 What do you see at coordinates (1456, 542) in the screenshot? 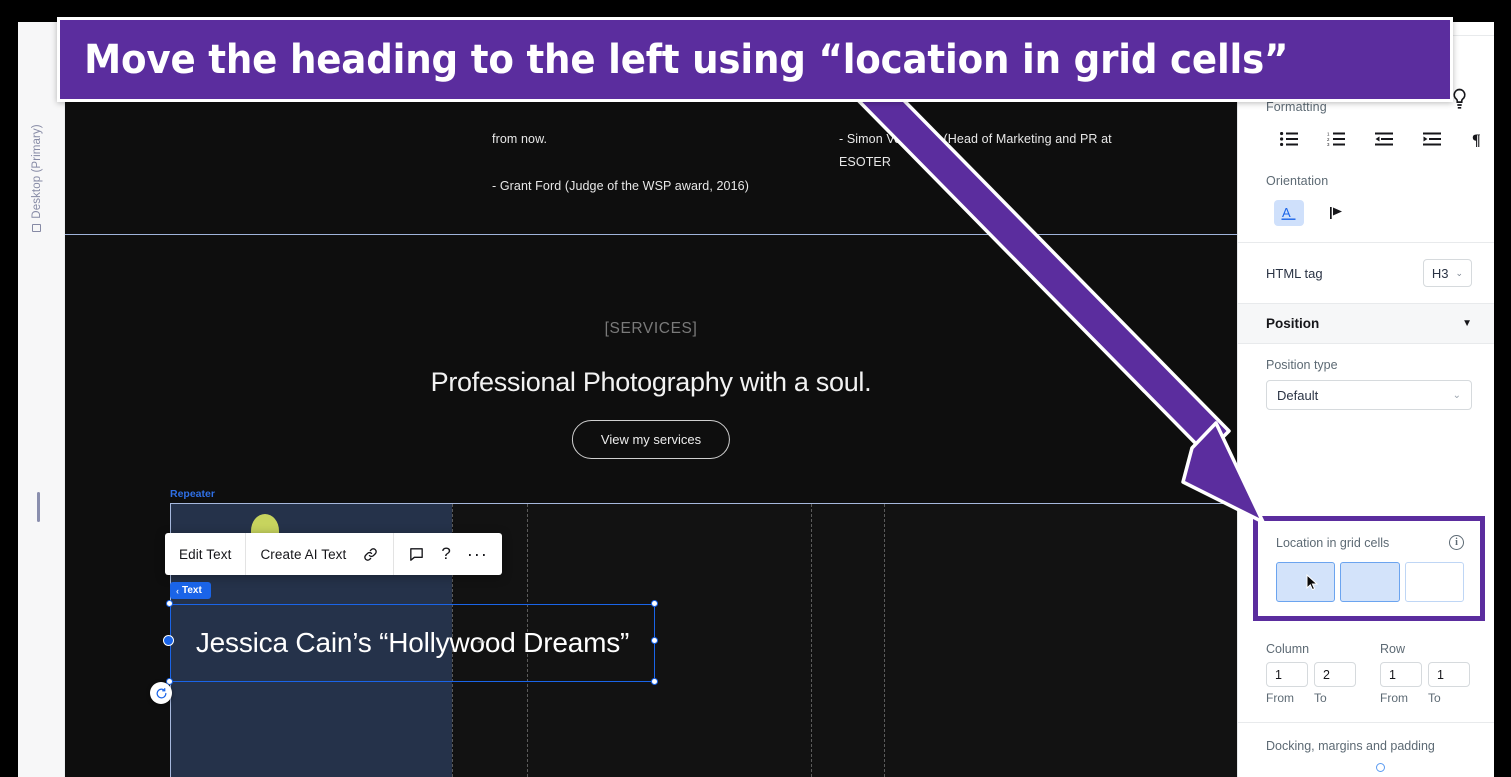
I see `info-icon: i` at bounding box center [1456, 542].